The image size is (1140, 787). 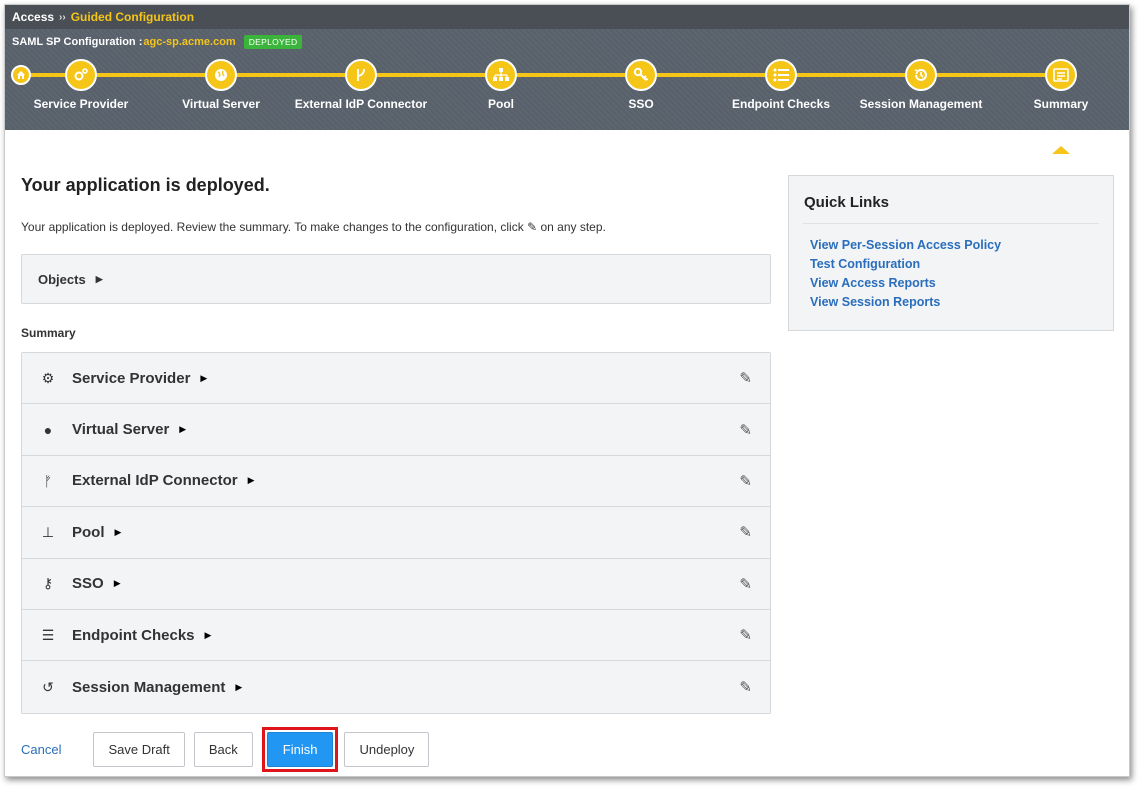 What do you see at coordinates (221, 75) in the screenshot?
I see `globe-icon` at bounding box center [221, 75].